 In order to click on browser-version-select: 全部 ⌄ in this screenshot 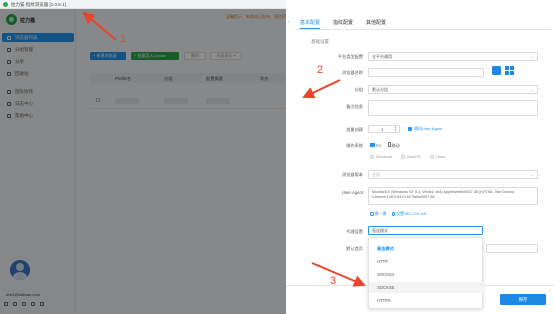, I will do `click(453, 174)`.